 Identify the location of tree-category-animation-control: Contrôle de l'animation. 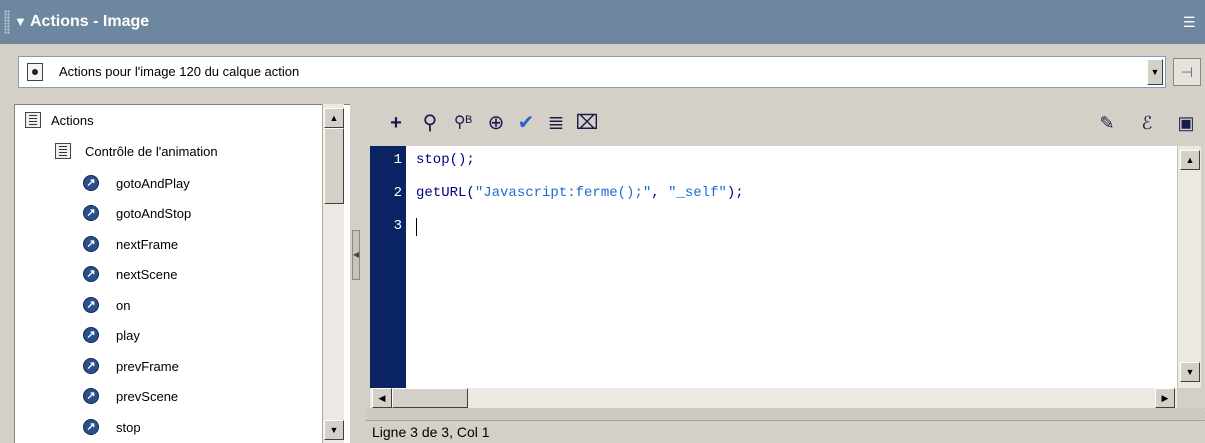
(136, 151).